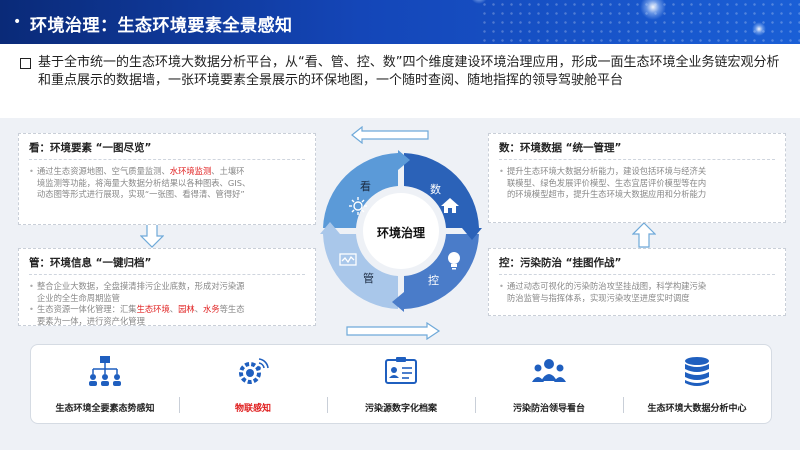 This screenshot has height=450, width=800. Describe the element at coordinates (697, 371) in the screenshot. I see `database-icon` at that location.